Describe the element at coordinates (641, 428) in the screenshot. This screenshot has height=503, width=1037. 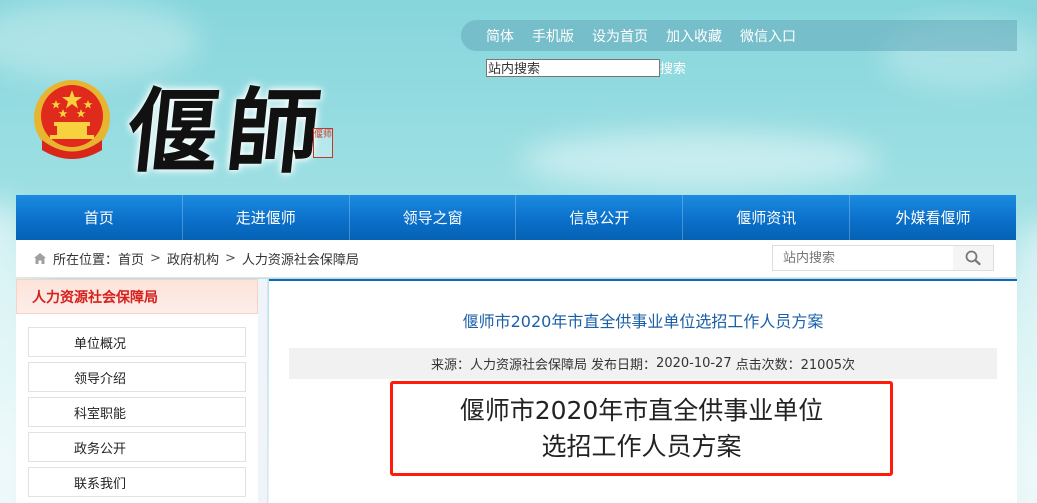
I see `highlighted-headline: 偃师市2020年市直全供事业单位 选招工作人员方案` at that location.